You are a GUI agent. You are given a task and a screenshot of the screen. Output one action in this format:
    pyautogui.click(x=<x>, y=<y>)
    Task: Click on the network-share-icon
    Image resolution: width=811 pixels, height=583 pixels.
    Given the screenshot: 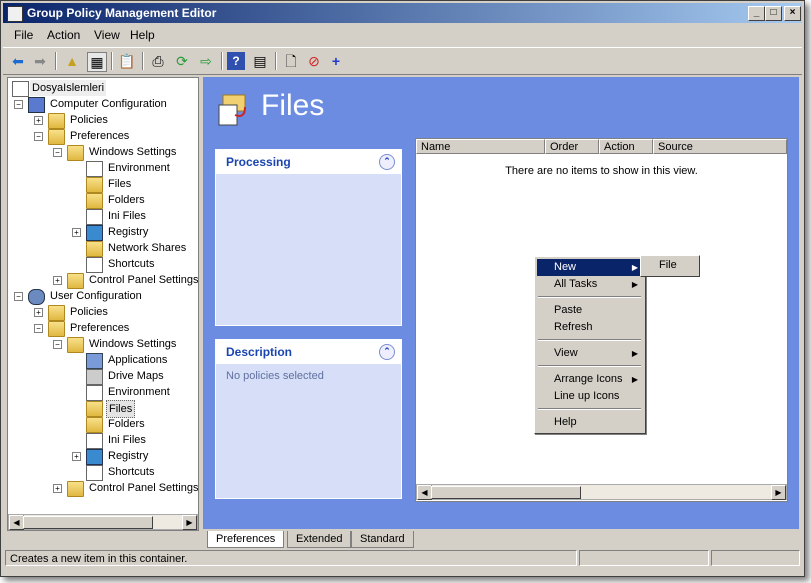 What is the action you would take?
    pyautogui.click(x=94, y=249)
    